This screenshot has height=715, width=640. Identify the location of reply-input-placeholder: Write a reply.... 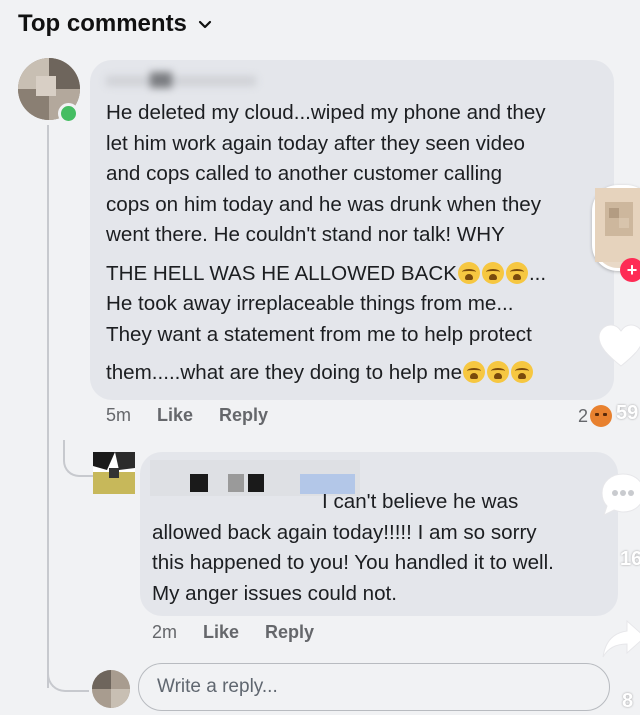
(217, 686).